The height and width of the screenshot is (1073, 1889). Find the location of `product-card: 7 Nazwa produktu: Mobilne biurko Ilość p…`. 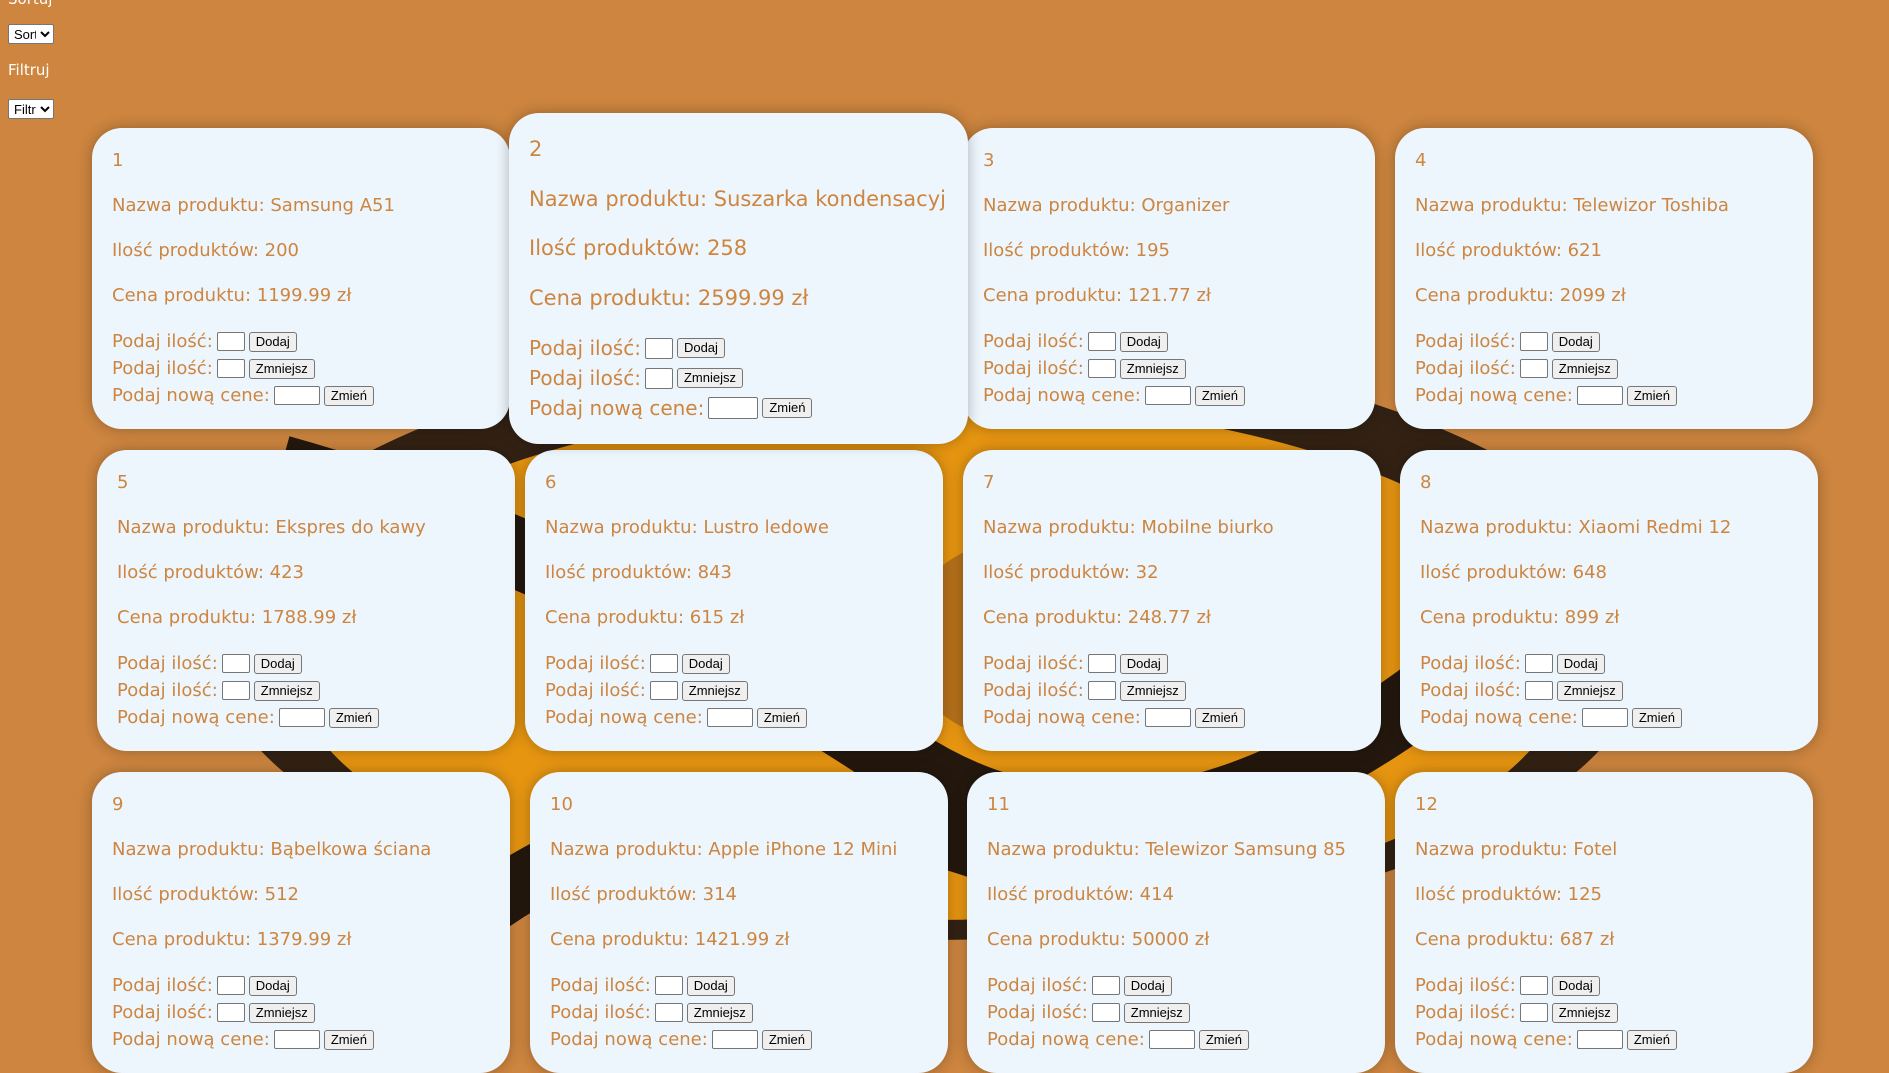

product-card: 7 Nazwa produktu: Mobilne biurko Ilość p… is located at coordinates (1172, 600).